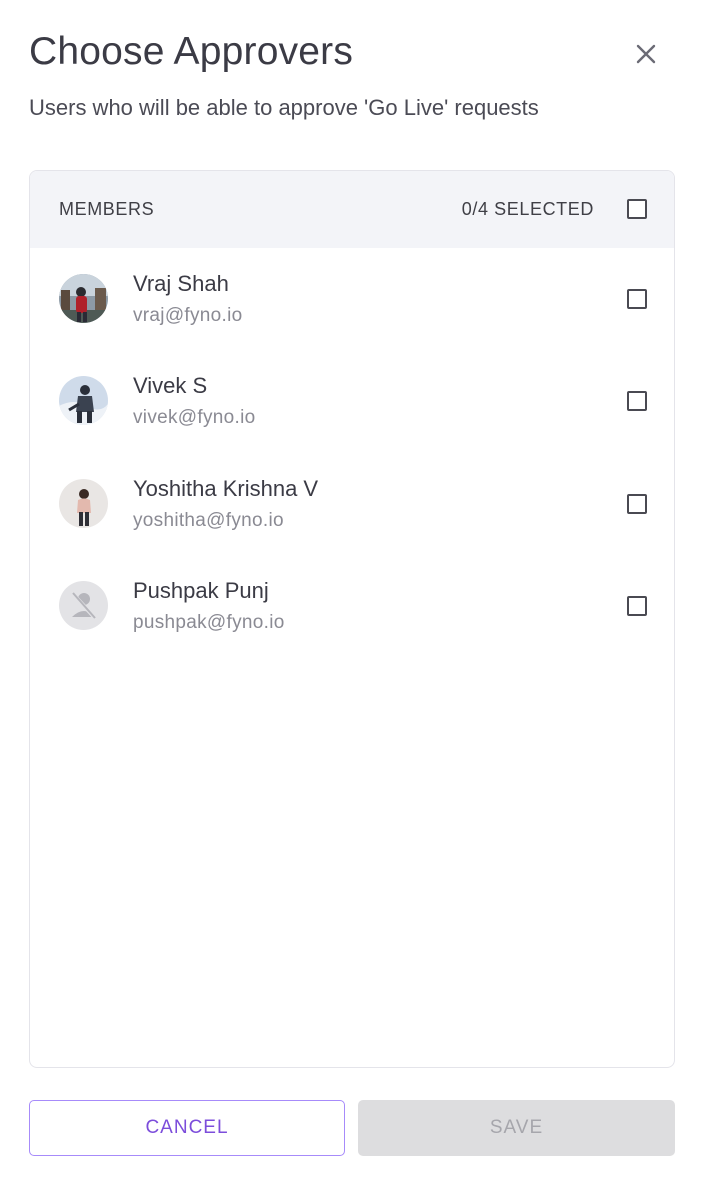 This screenshot has height=1182, width=702. Describe the element at coordinates (194, 417) in the screenshot. I see `member-email: vivek@fyno.io` at that location.